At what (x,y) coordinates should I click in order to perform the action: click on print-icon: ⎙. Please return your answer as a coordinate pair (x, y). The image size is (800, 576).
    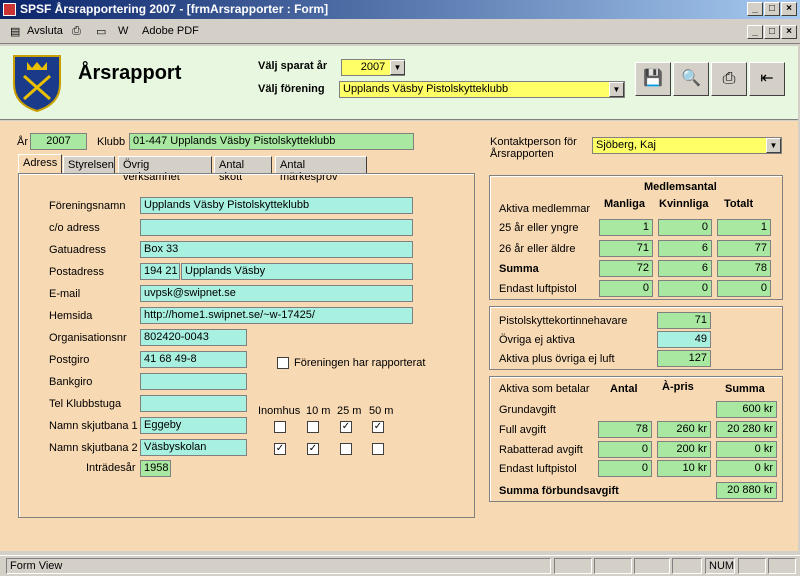
    Looking at the image, I should click on (76, 31).